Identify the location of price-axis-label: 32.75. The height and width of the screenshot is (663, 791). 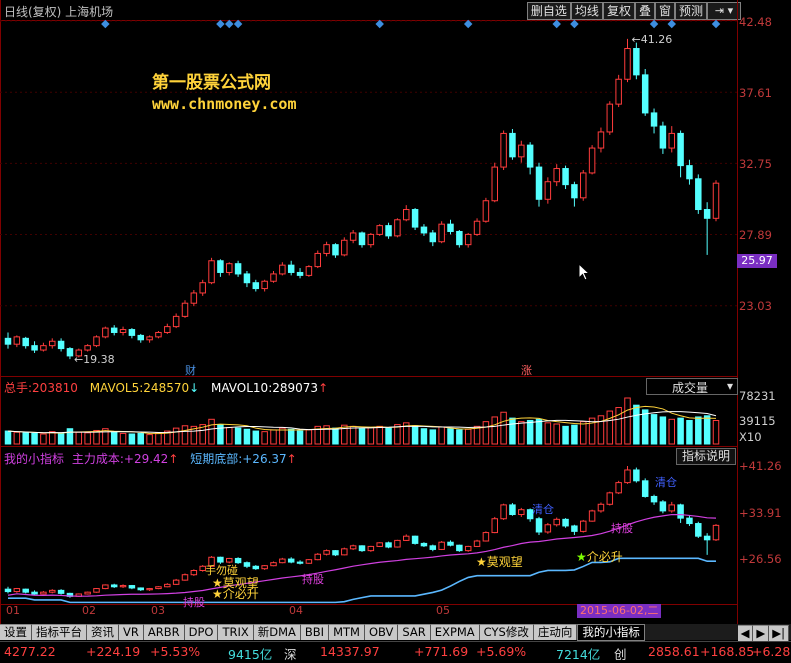
(755, 164).